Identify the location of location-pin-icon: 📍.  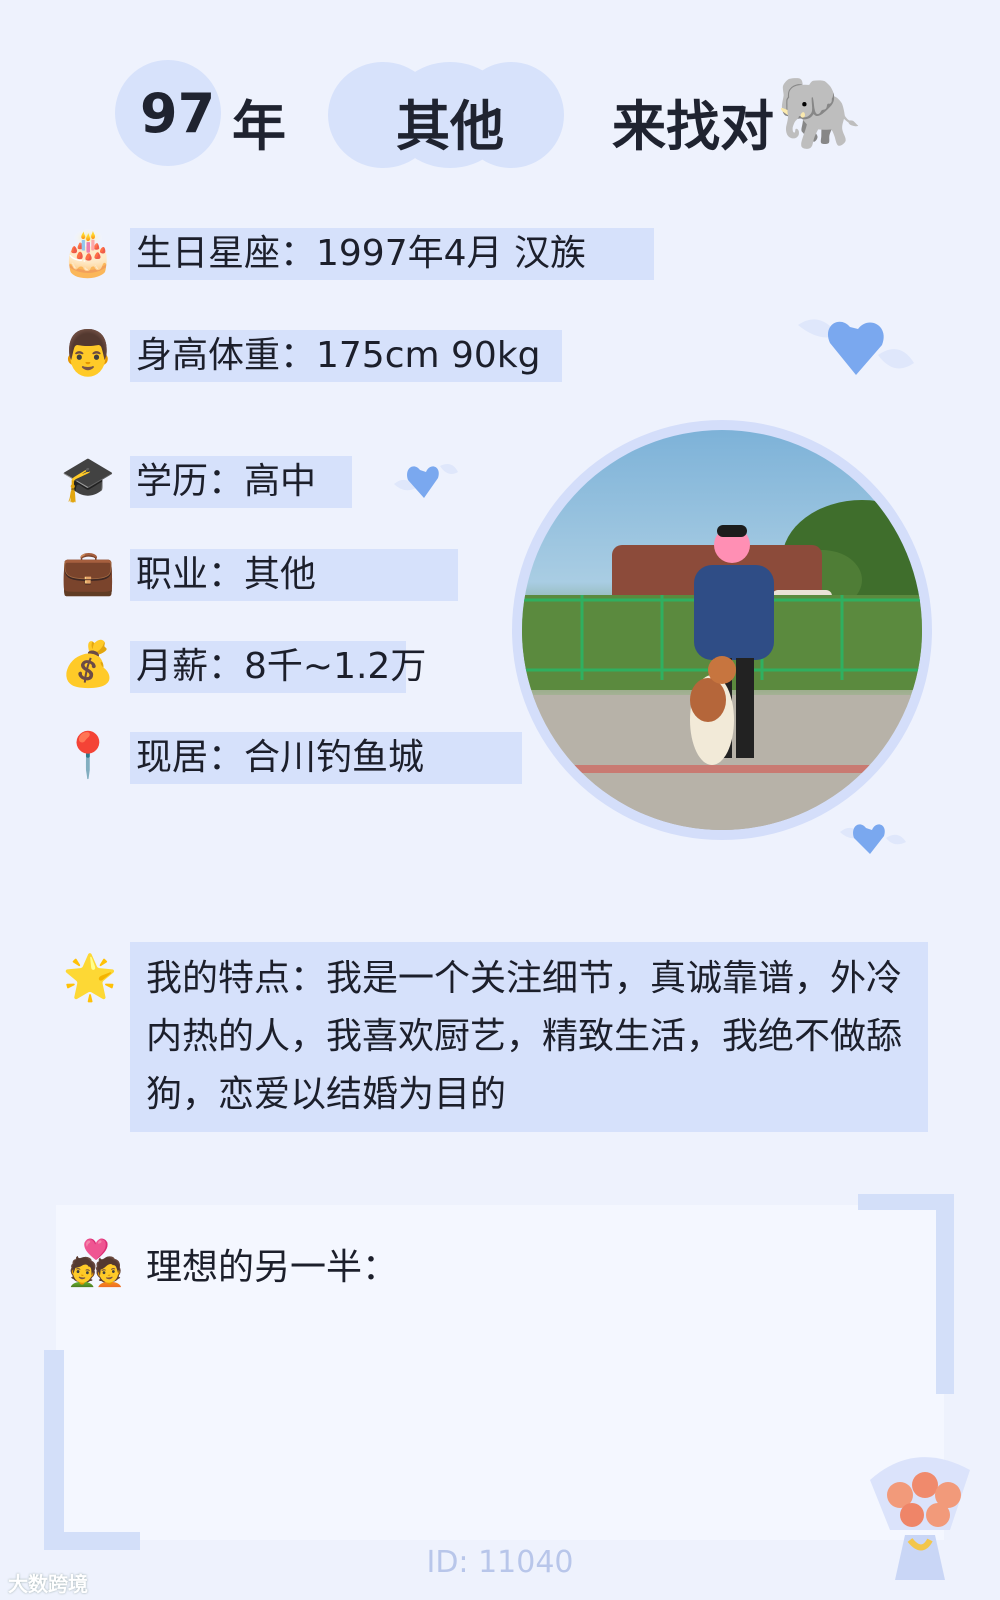
(88, 755).